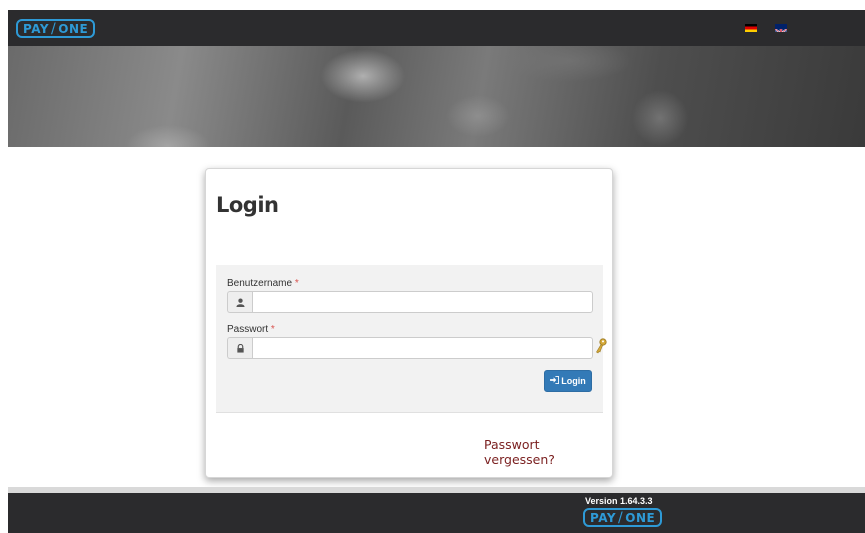 Image resolution: width=865 pixels, height=533 pixels. What do you see at coordinates (247, 205) in the screenshot?
I see `login-title: Login` at bounding box center [247, 205].